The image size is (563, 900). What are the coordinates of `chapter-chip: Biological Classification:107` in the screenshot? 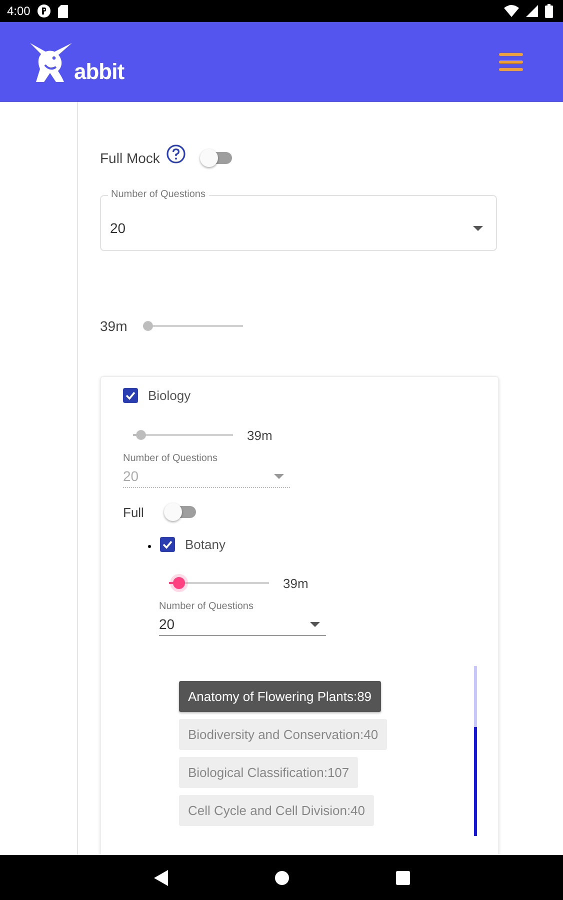 It's located at (268, 772).